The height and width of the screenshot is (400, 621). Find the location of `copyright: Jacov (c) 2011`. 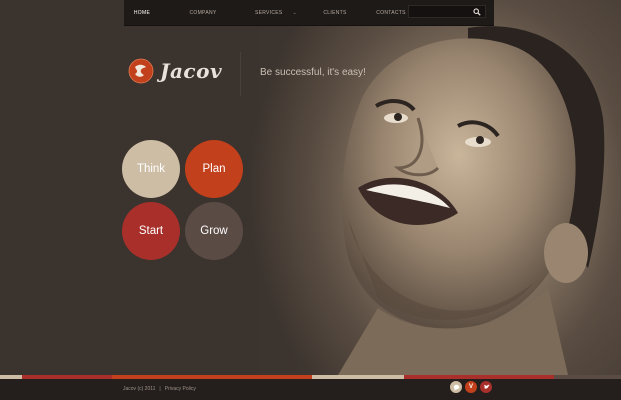

copyright: Jacov (c) 2011 is located at coordinates (139, 389).